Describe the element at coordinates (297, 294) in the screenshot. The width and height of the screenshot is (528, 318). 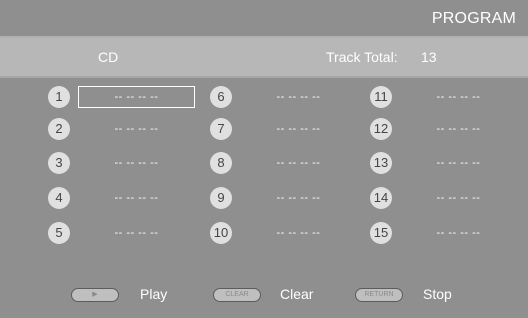
I see `clear-label: Clear` at that location.